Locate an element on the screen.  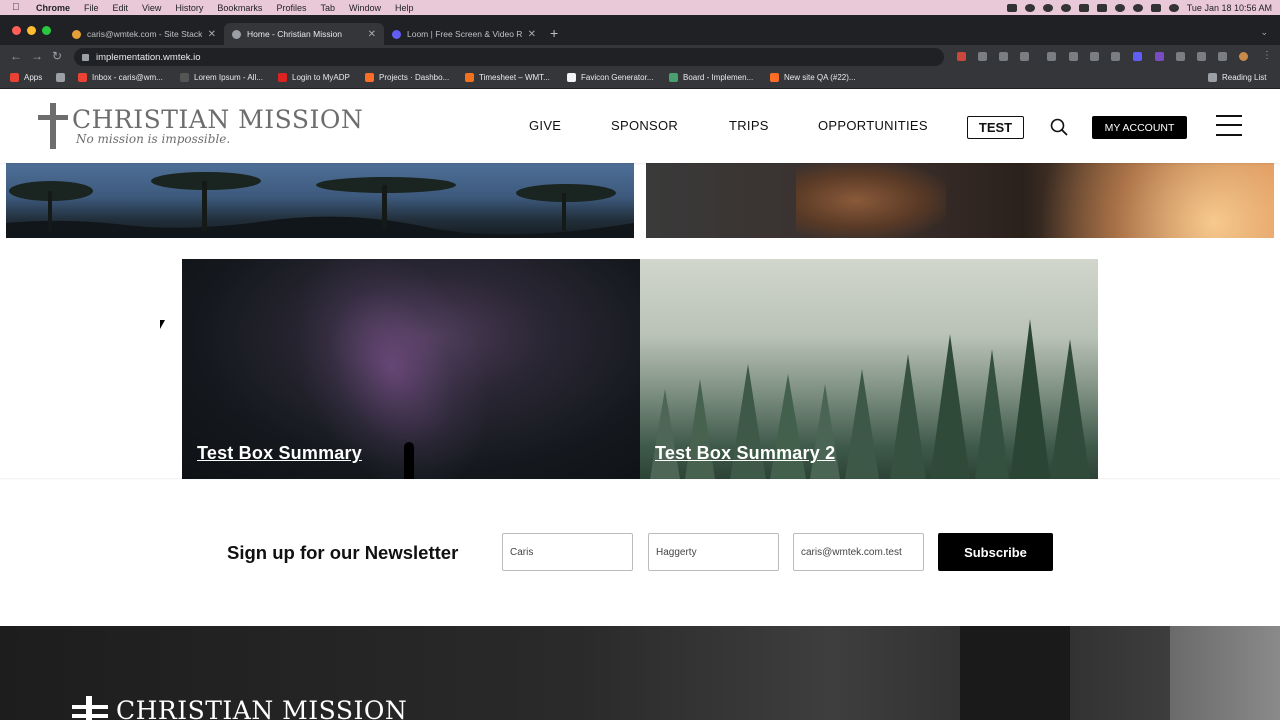
camera-icon is located at coordinates (1115, 56).